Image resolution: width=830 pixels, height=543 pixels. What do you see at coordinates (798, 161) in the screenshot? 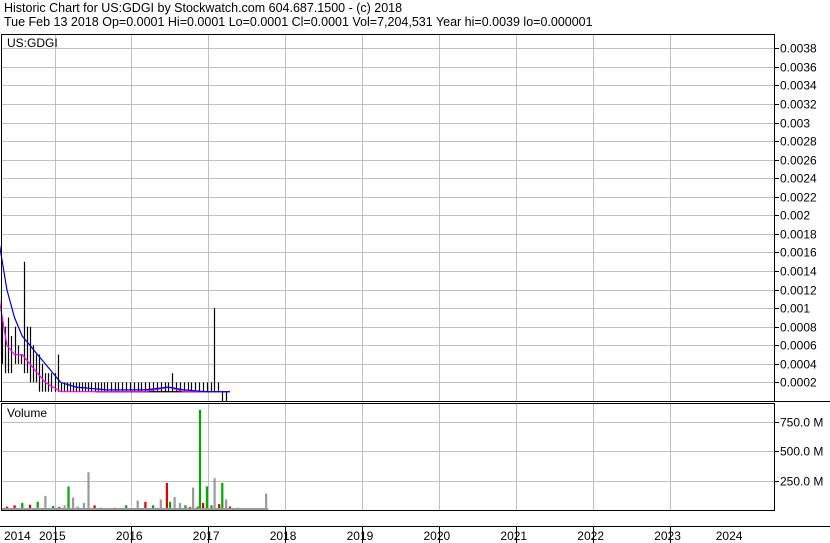
I see `price-tick-label: 0.0026` at bounding box center [798, 161].